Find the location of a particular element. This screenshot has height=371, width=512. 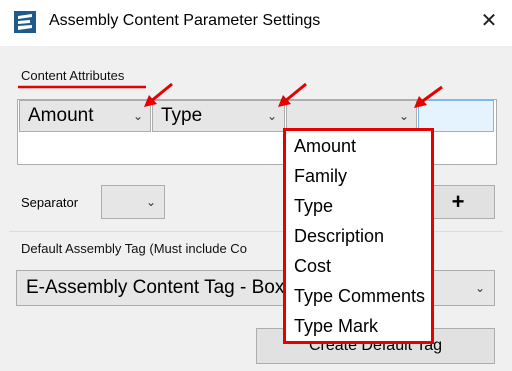

content-attributes-label: Content Attributes is located at coordinates (73, 75).